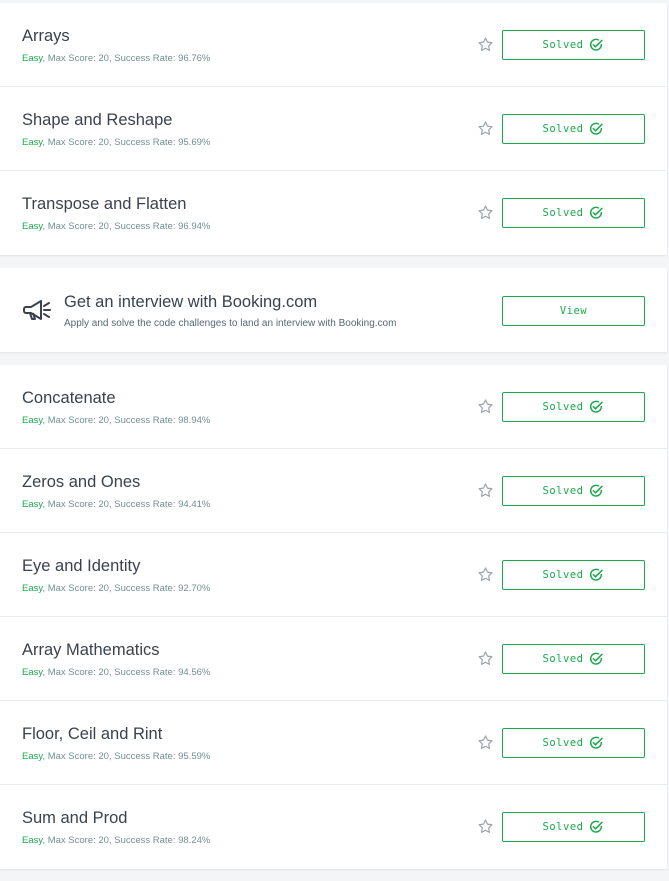 Image resolution: width=669 pixels, height=881 pixels. I want to click on challenge-stats: , Max Score: 20, Success Rate: 92.70%, so click(126, 588).